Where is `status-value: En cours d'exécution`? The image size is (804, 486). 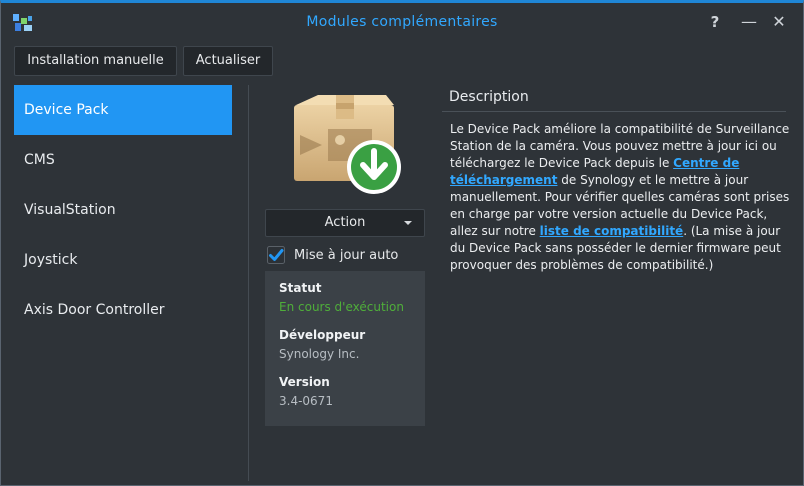
status-value: En cours d'exécution is located at coordinates (341, 307).